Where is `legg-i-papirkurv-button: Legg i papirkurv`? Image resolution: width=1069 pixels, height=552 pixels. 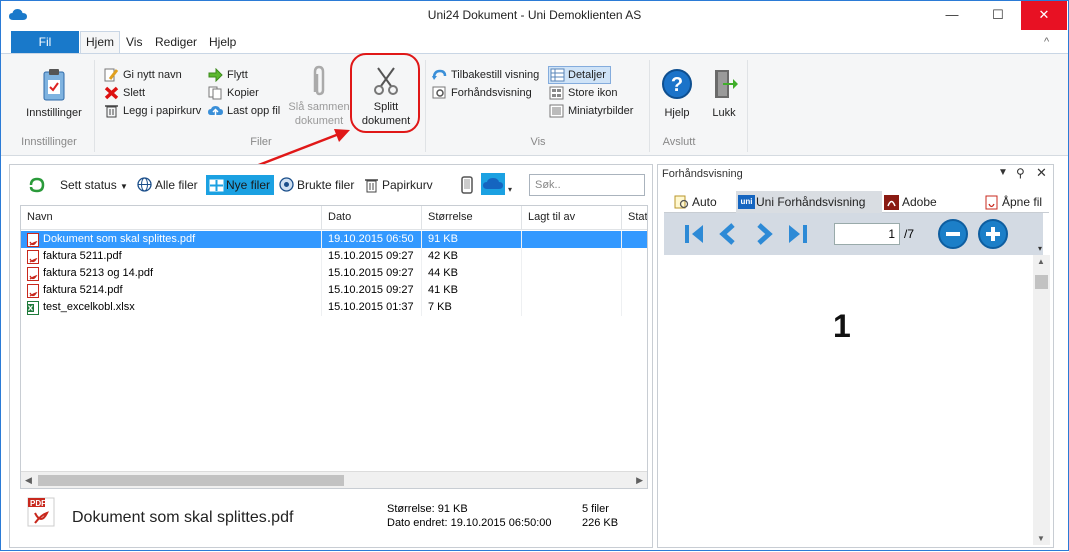 legg-i-papirkurv-button: Legg i papirkurv is located at coordinates (152, 111).